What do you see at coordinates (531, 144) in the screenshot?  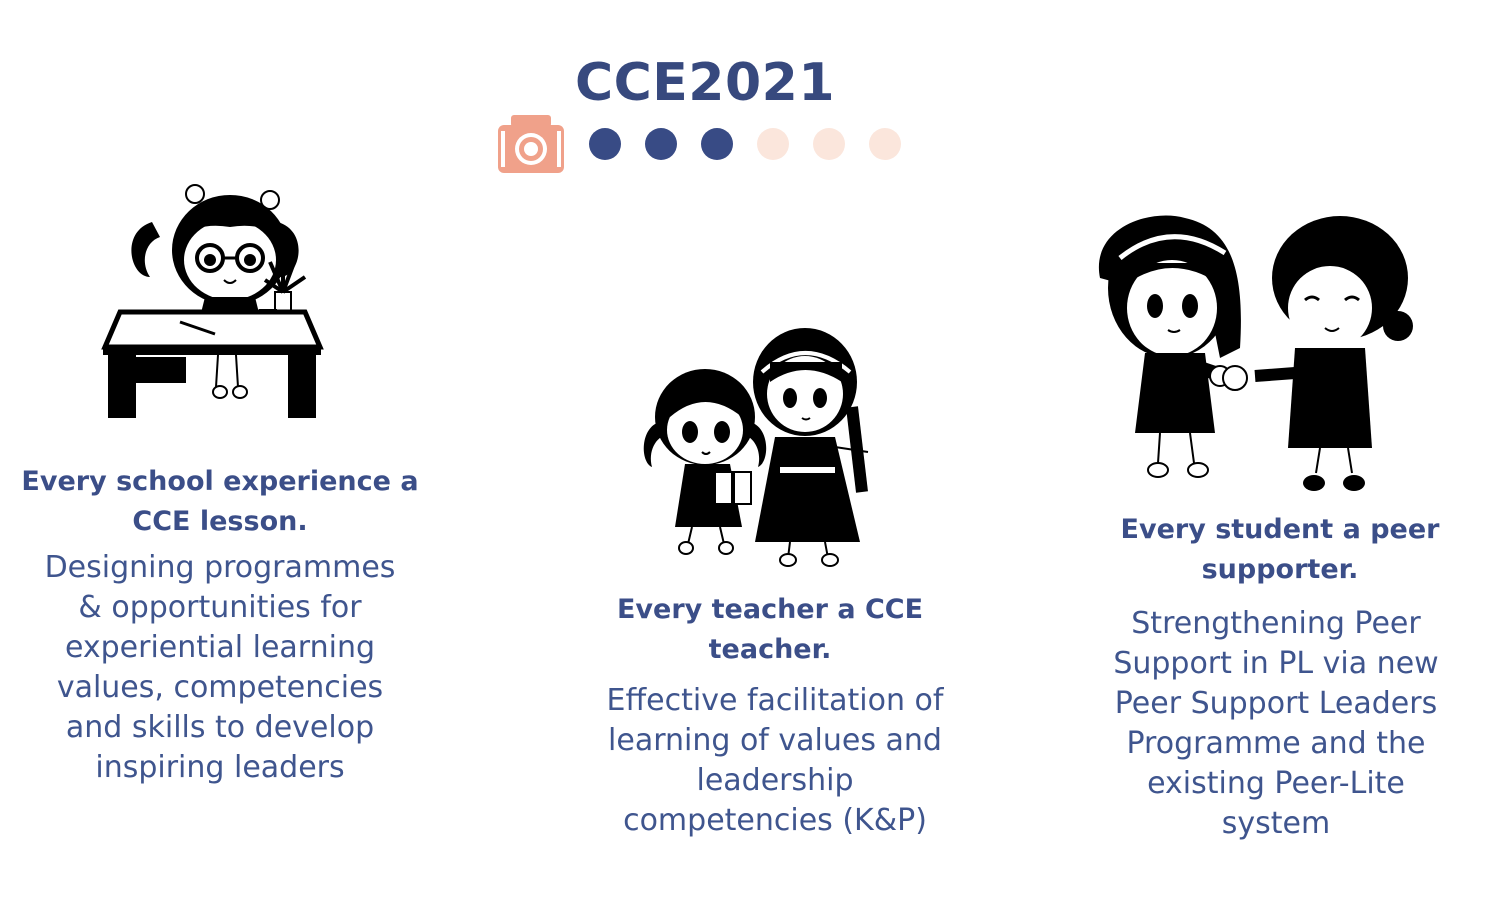 I see `camera-icon` at bounding box center [531, 144].